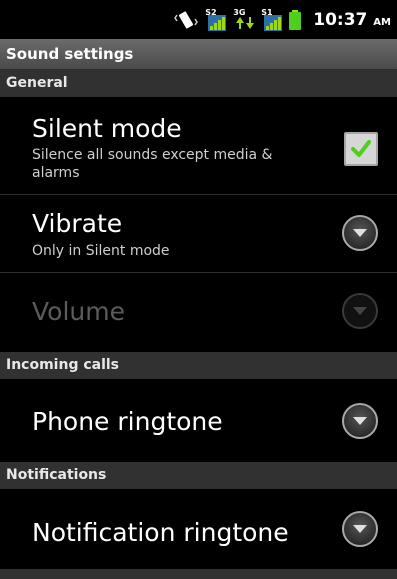 The width and height of the screenshot is (397, 579). Describe the element at coordinates (186, 20) in the screenshot. I see `vibrate-mode-icon` at that location.